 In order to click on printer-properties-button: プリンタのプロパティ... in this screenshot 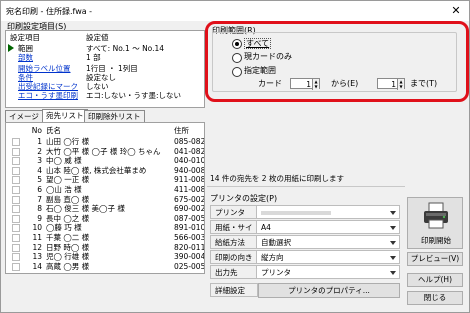, I will do `click(329, 290)`.